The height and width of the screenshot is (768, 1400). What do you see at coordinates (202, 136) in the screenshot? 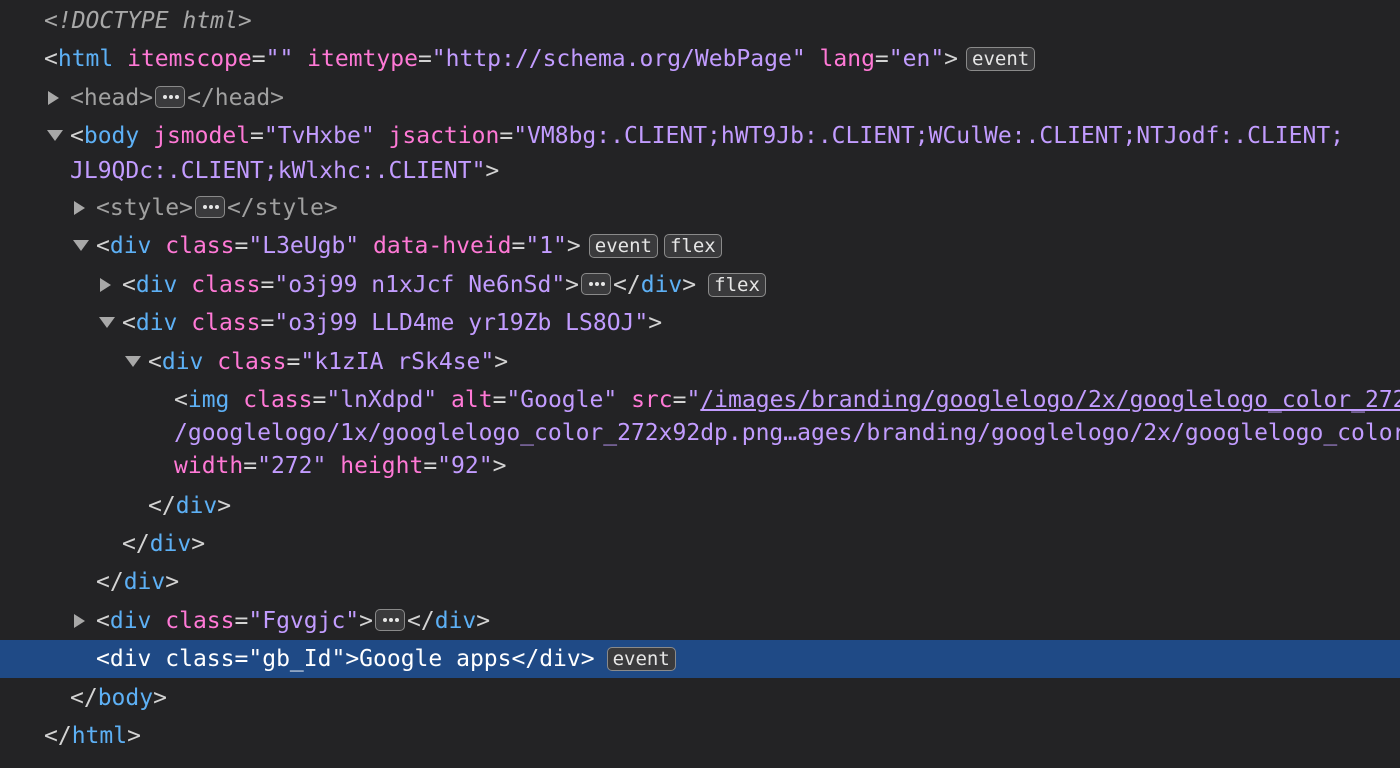
I see `attr-name: jsmodel` at bounding box center [202, 136].